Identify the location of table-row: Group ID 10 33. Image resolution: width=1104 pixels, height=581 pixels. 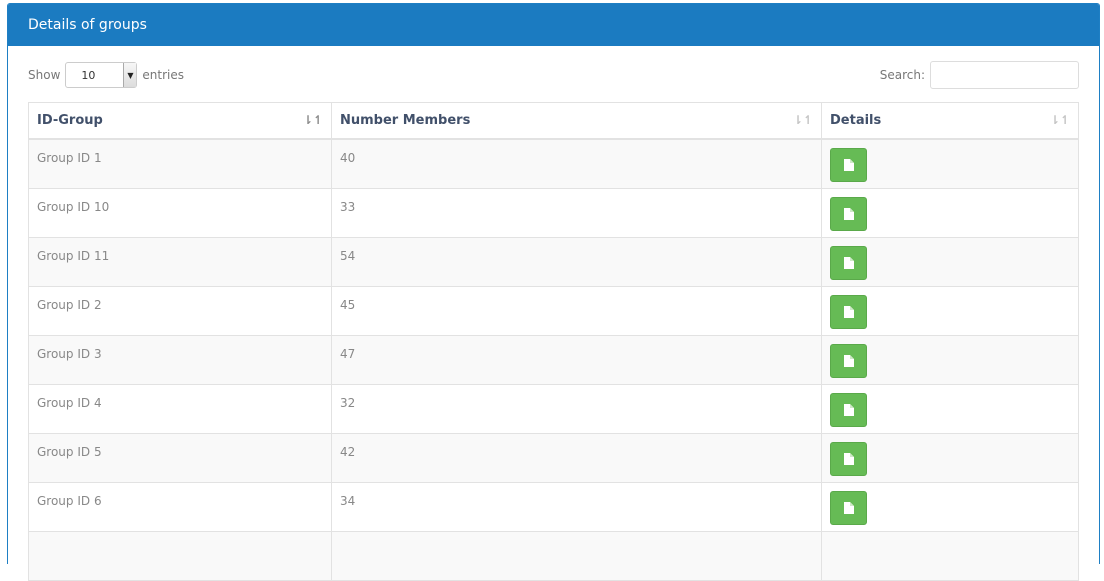
(553, 212).